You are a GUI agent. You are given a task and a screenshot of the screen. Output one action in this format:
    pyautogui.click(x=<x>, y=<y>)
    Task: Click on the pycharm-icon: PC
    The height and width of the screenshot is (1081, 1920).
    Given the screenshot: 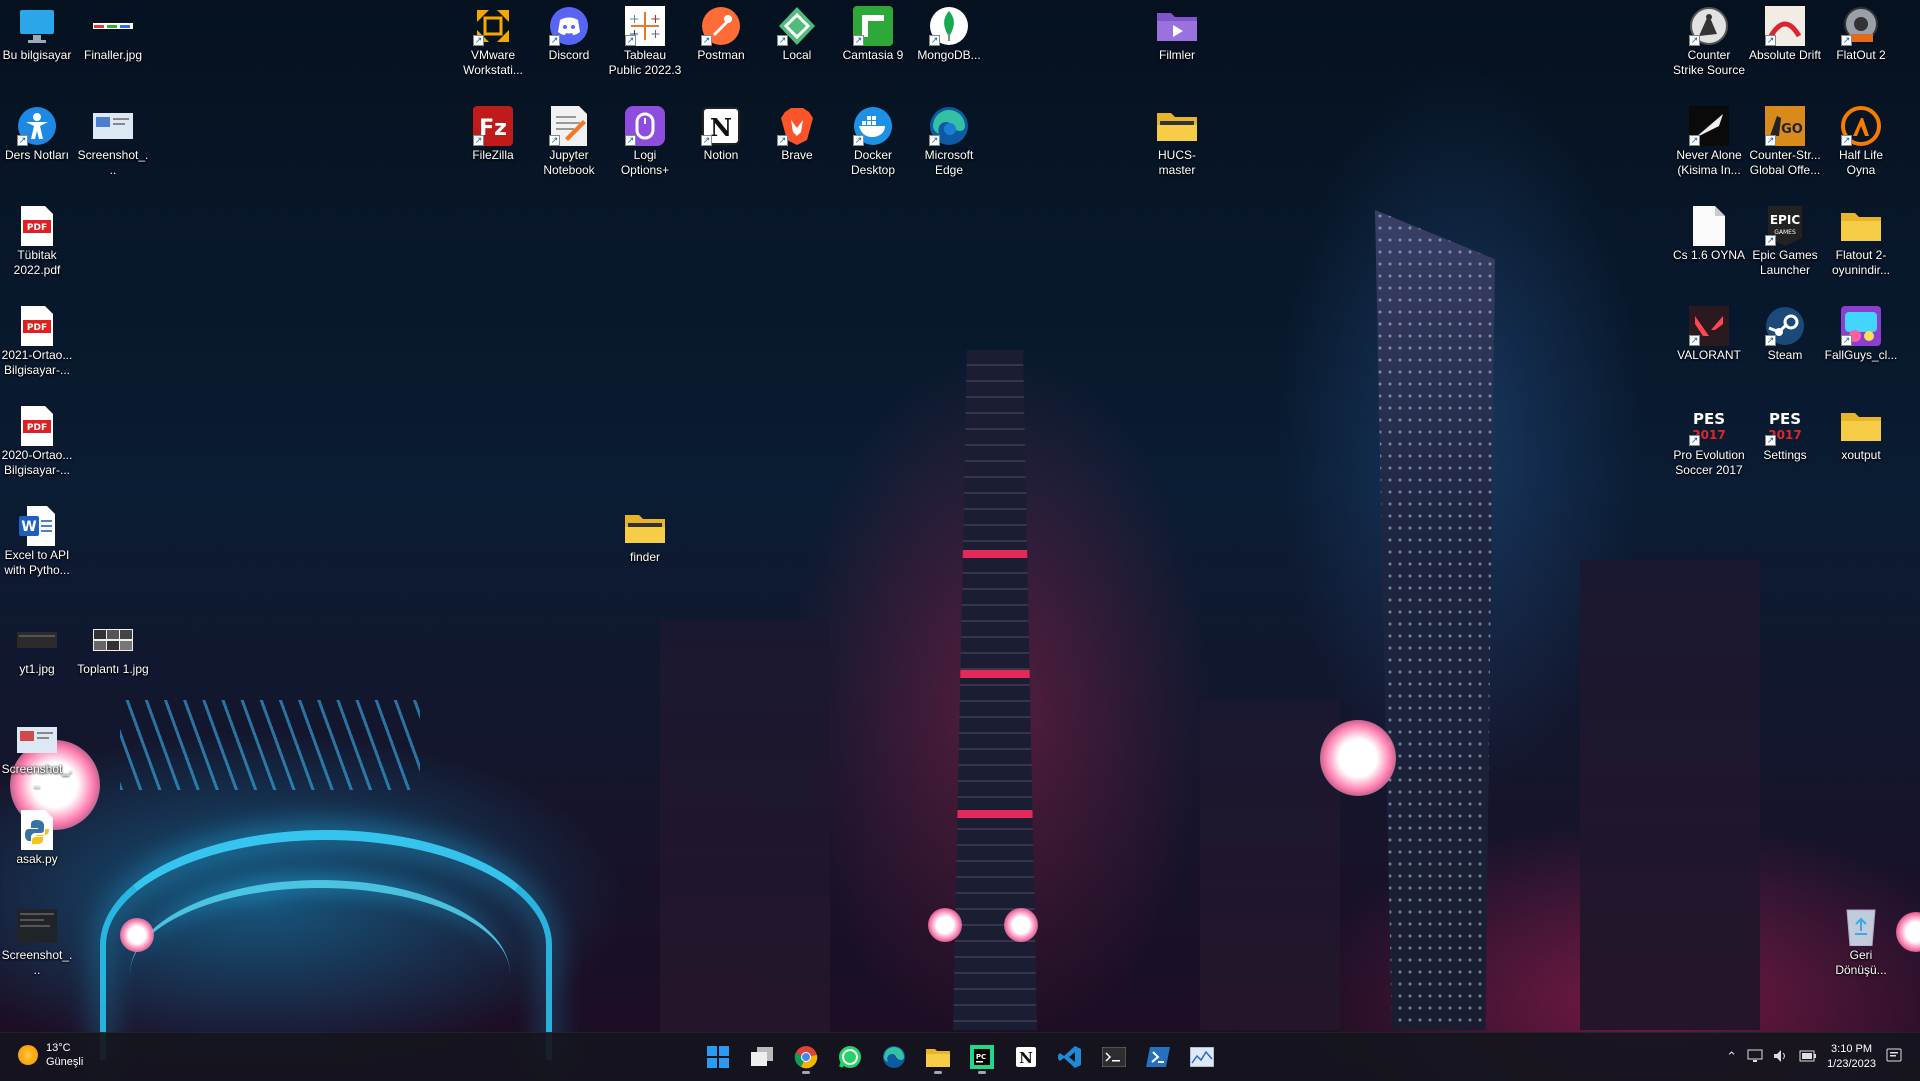 What is the action you would take?
    pyautogui.click(x=982, y=1057)
    